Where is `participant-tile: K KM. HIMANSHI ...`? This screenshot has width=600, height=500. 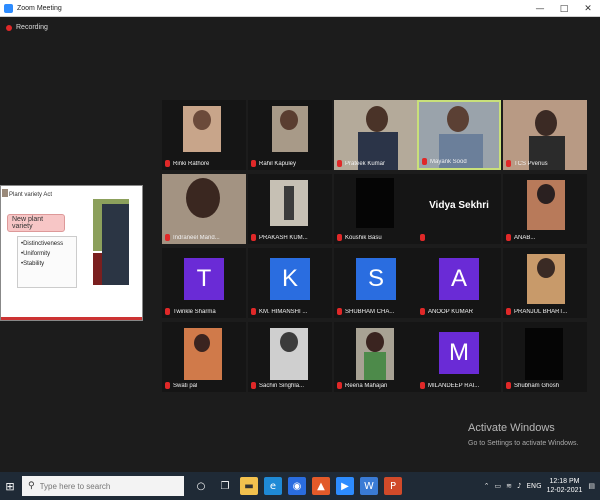 participant-tile: K KM. HIMANSHI ... is located at coordinates (290, 283).